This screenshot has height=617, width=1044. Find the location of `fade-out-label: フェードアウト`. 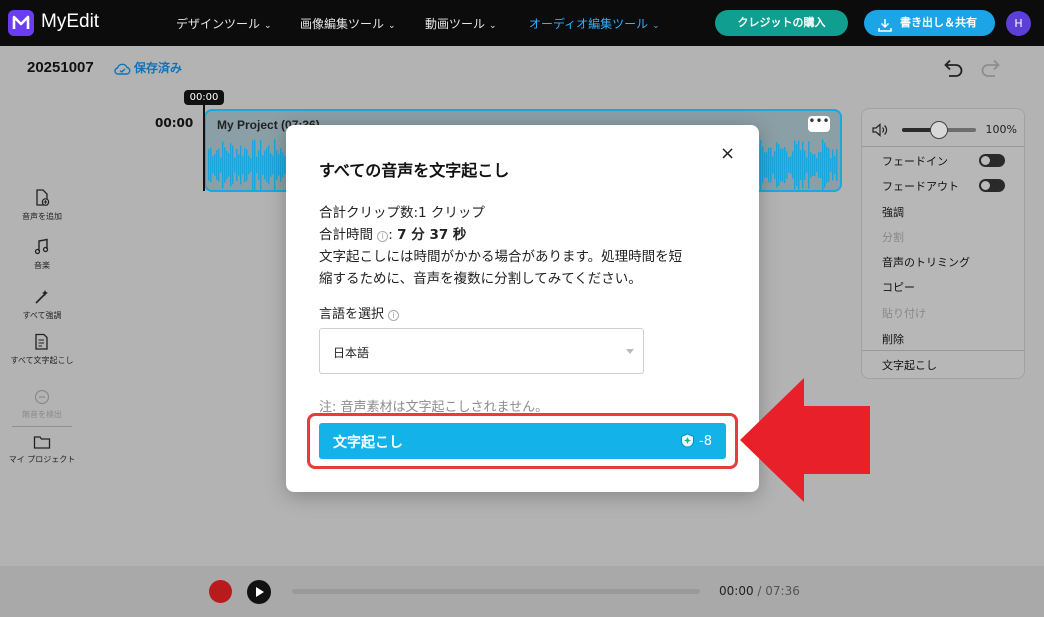

fade-out-label: フェードアウト is located at coordinates (920, 186).